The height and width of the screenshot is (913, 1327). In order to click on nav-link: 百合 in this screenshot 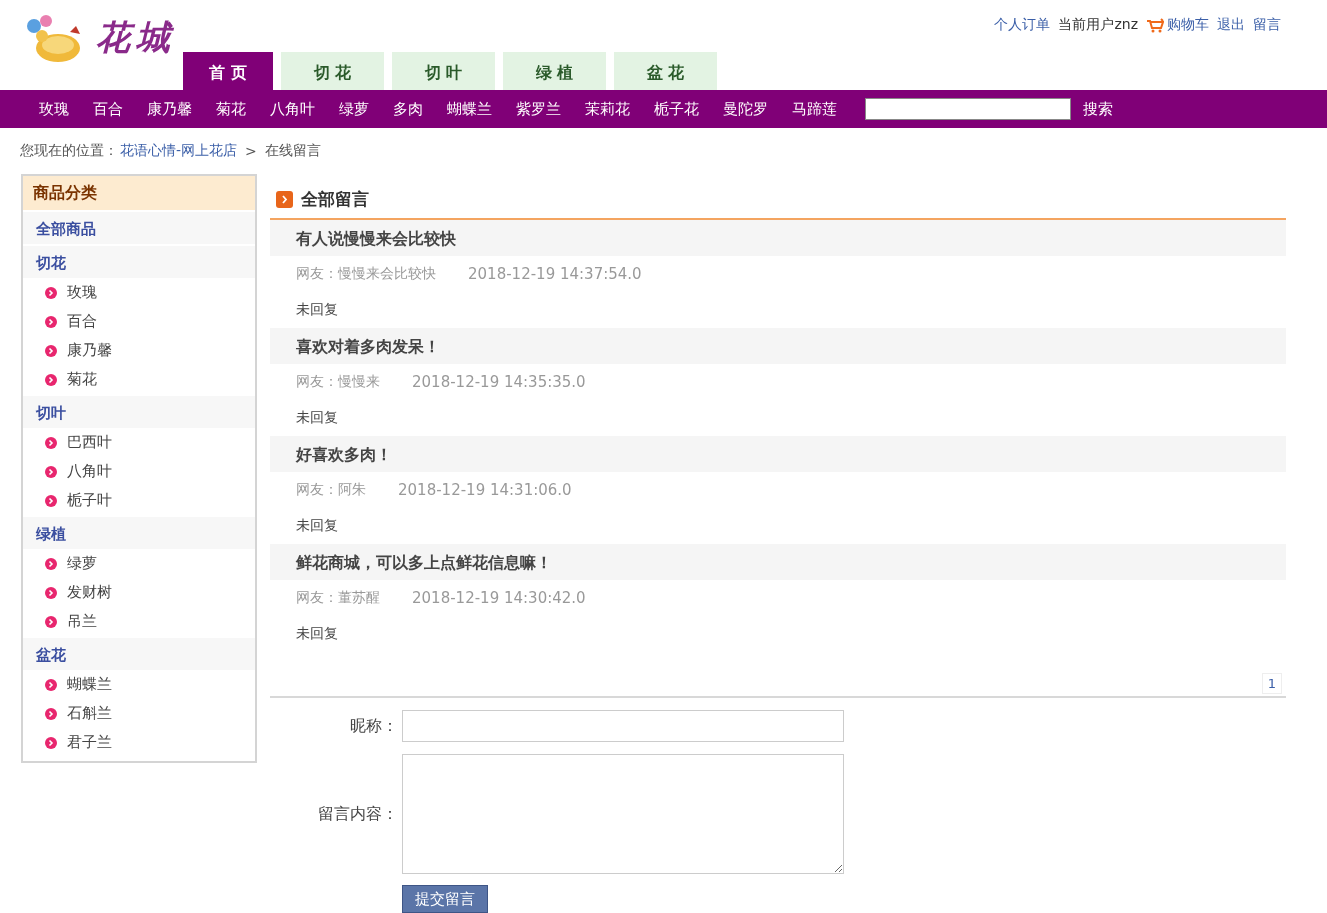, I will do `click(108, 109)`.